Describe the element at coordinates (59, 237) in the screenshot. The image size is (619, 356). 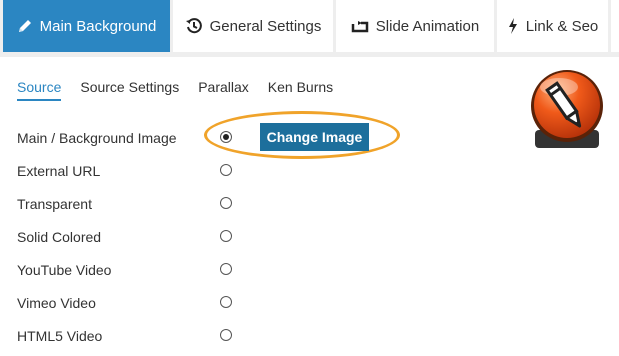
I see `option-label: Solid Colored` at that location.